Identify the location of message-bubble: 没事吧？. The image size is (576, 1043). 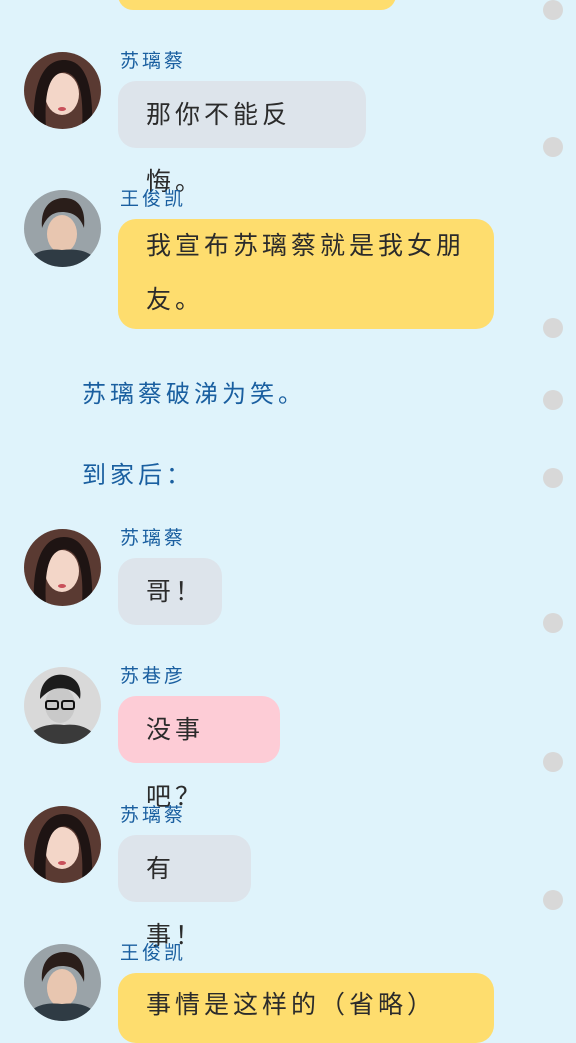
(199, 753).